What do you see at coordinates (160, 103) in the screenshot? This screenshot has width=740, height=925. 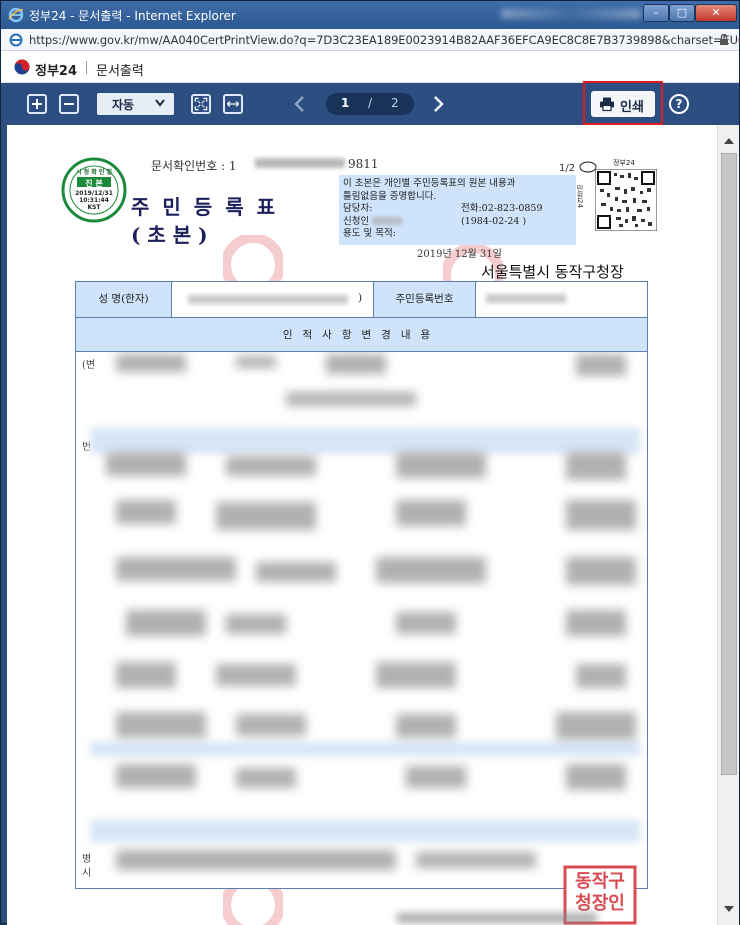 I see `chevron-down-icon` at bounding box center [160, 103].